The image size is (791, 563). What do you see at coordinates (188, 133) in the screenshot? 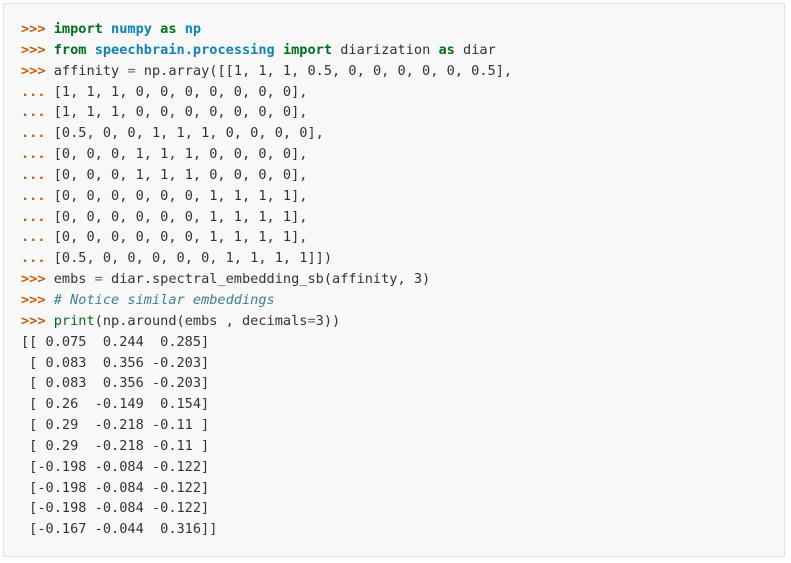
I see `code-token: [0.5, 0, 0, 1, 1, 1, 0, 0, 0, 0],` at bounding box center [188, 133].